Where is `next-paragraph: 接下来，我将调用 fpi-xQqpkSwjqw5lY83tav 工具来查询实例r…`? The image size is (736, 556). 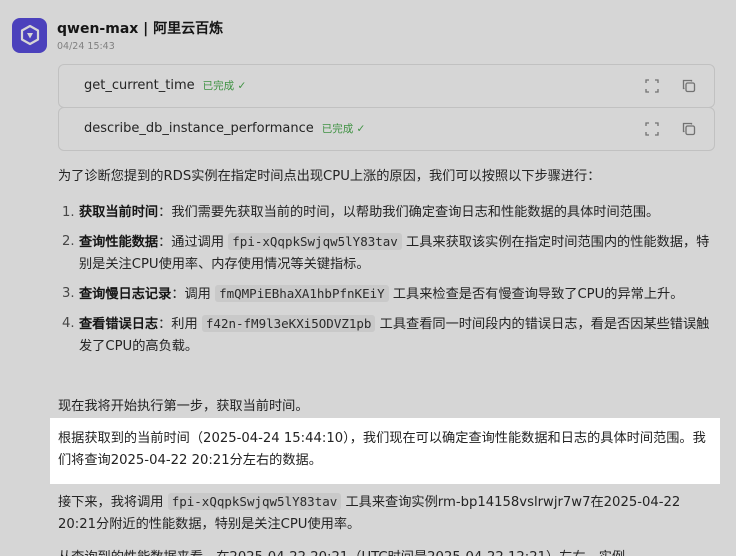 next-paragraph: 接下来，我将调用 fpi-xQqpkSwjqw5lY83tav 工具来查询实例r… is located at coordinates (388, 513).